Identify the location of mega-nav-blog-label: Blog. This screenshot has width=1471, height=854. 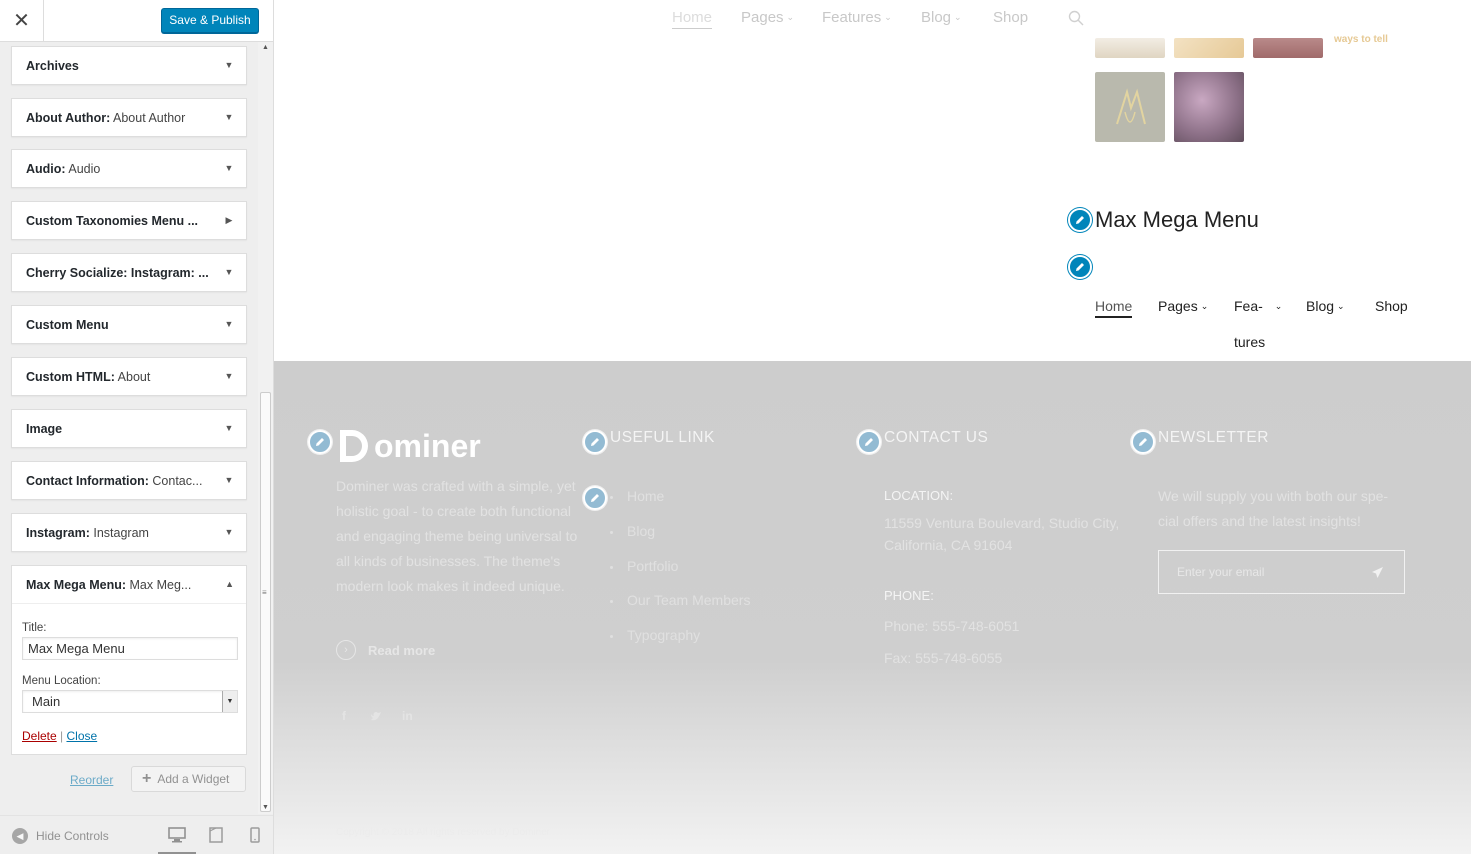
(1320, 306).